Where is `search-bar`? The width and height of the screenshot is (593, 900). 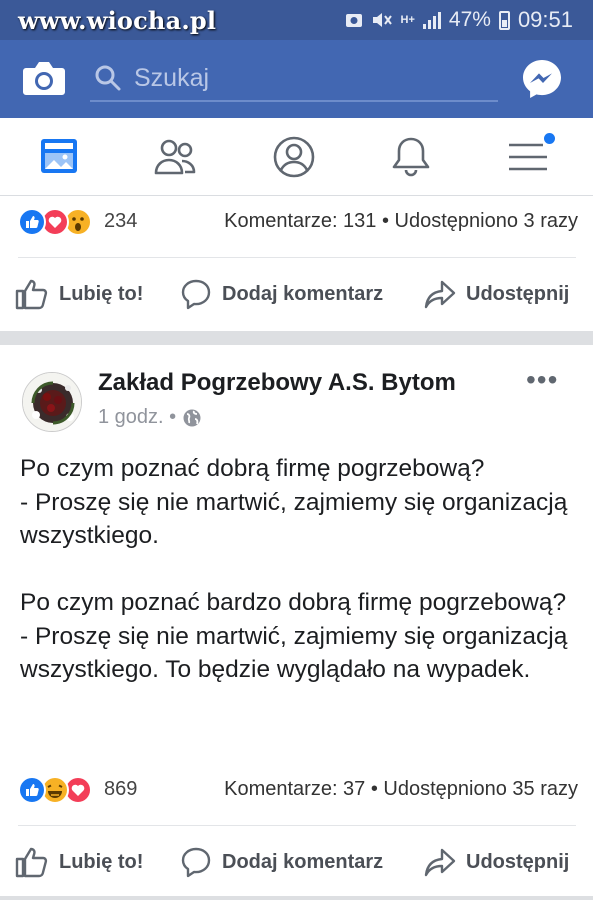 search-bar is located at coordinates (294, 78).